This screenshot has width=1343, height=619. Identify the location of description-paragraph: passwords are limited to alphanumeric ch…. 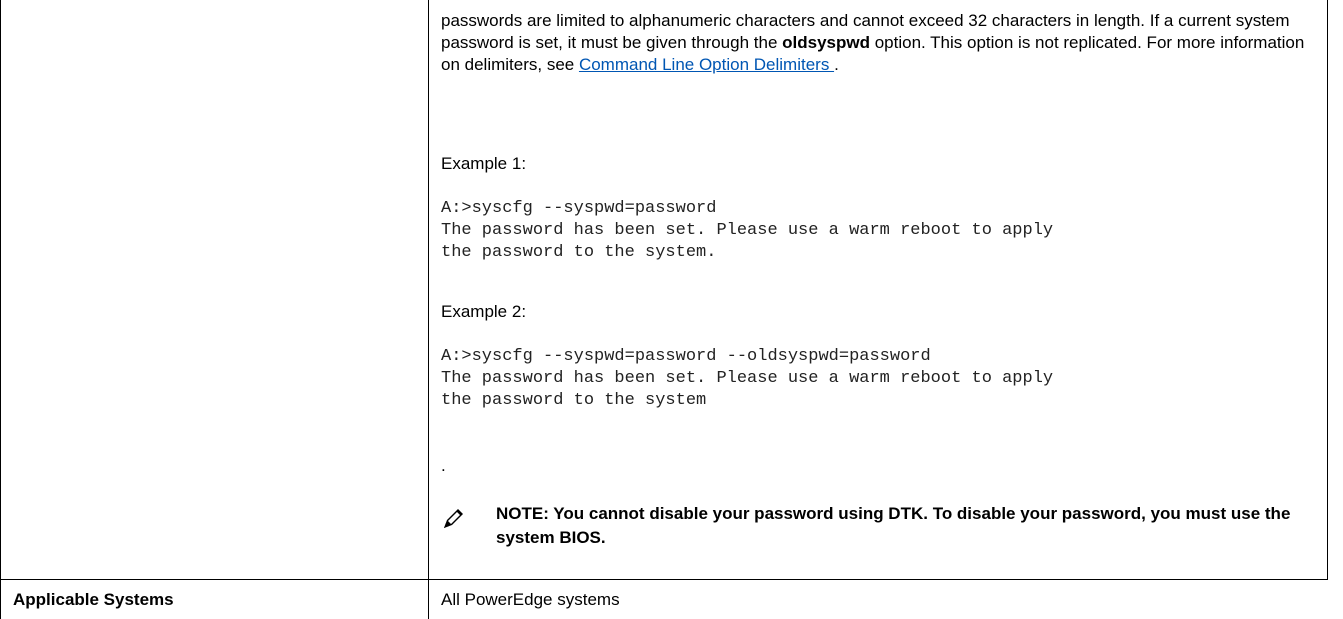
(873, 42).